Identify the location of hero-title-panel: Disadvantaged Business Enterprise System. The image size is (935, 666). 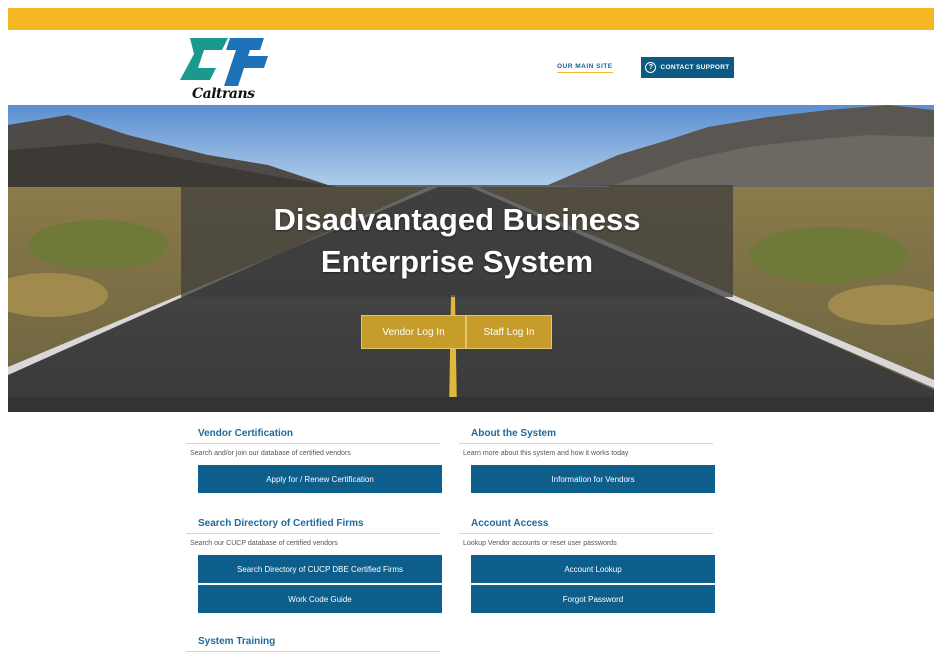
(457, 241).